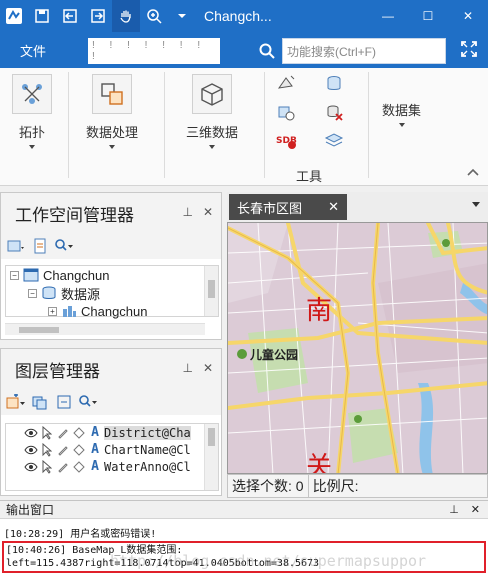  I want to click on settings-tool-icon, so click(286, 112).